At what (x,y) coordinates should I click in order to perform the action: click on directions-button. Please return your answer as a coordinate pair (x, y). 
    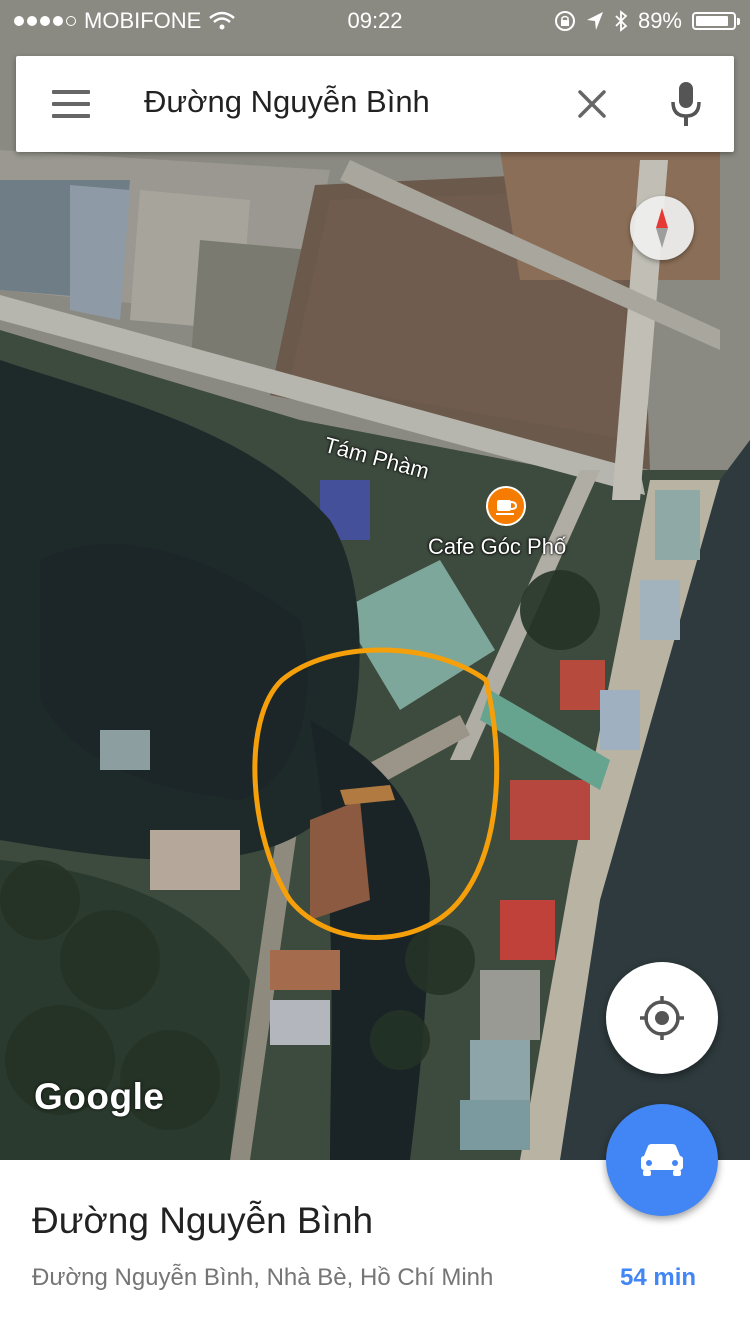
    Looking at the image, I should click on (662, 1160).